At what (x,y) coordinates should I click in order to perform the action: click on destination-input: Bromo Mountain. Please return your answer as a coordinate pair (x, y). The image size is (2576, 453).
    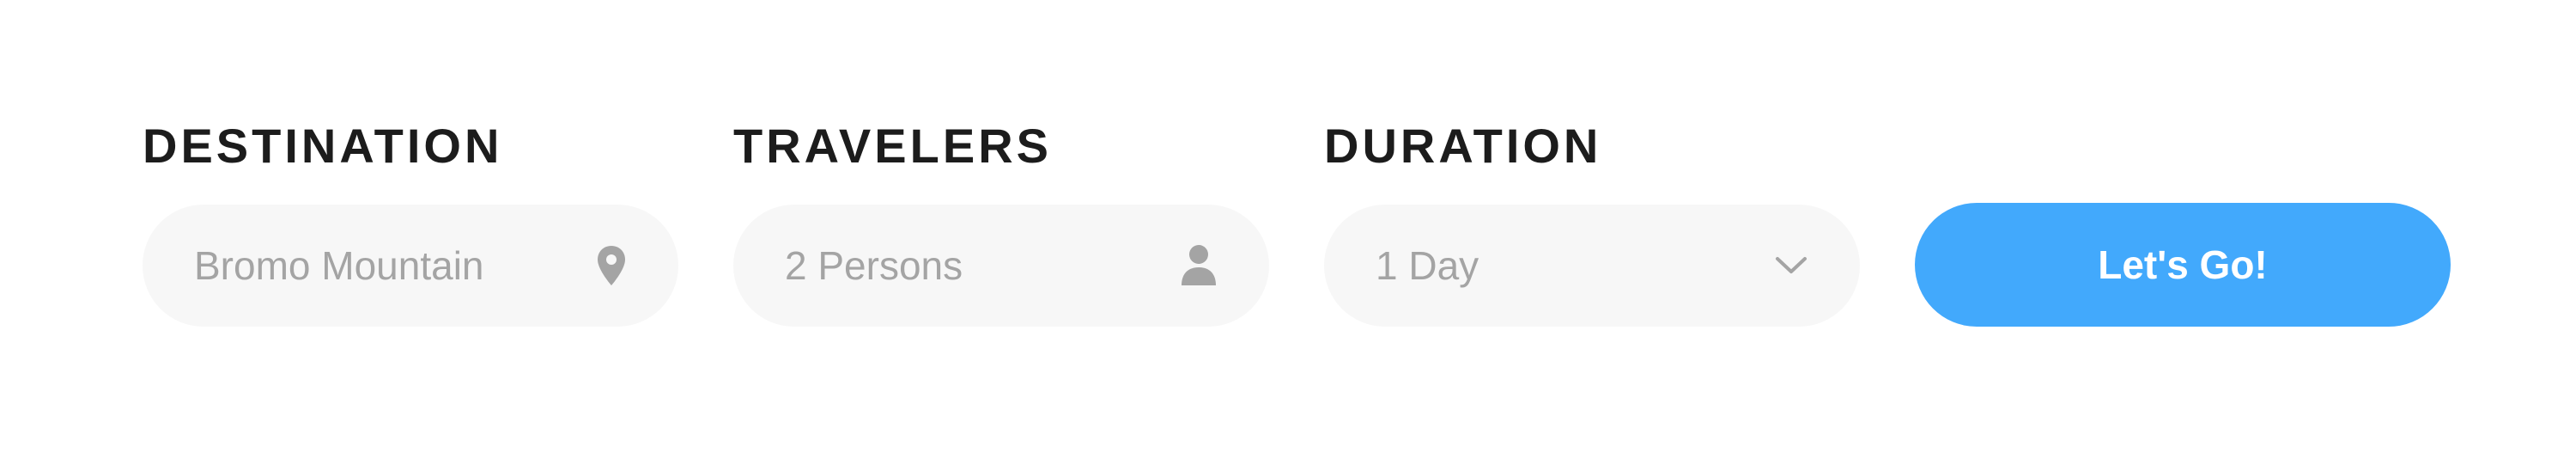
    Looking at the image, I should click on (410, 266).